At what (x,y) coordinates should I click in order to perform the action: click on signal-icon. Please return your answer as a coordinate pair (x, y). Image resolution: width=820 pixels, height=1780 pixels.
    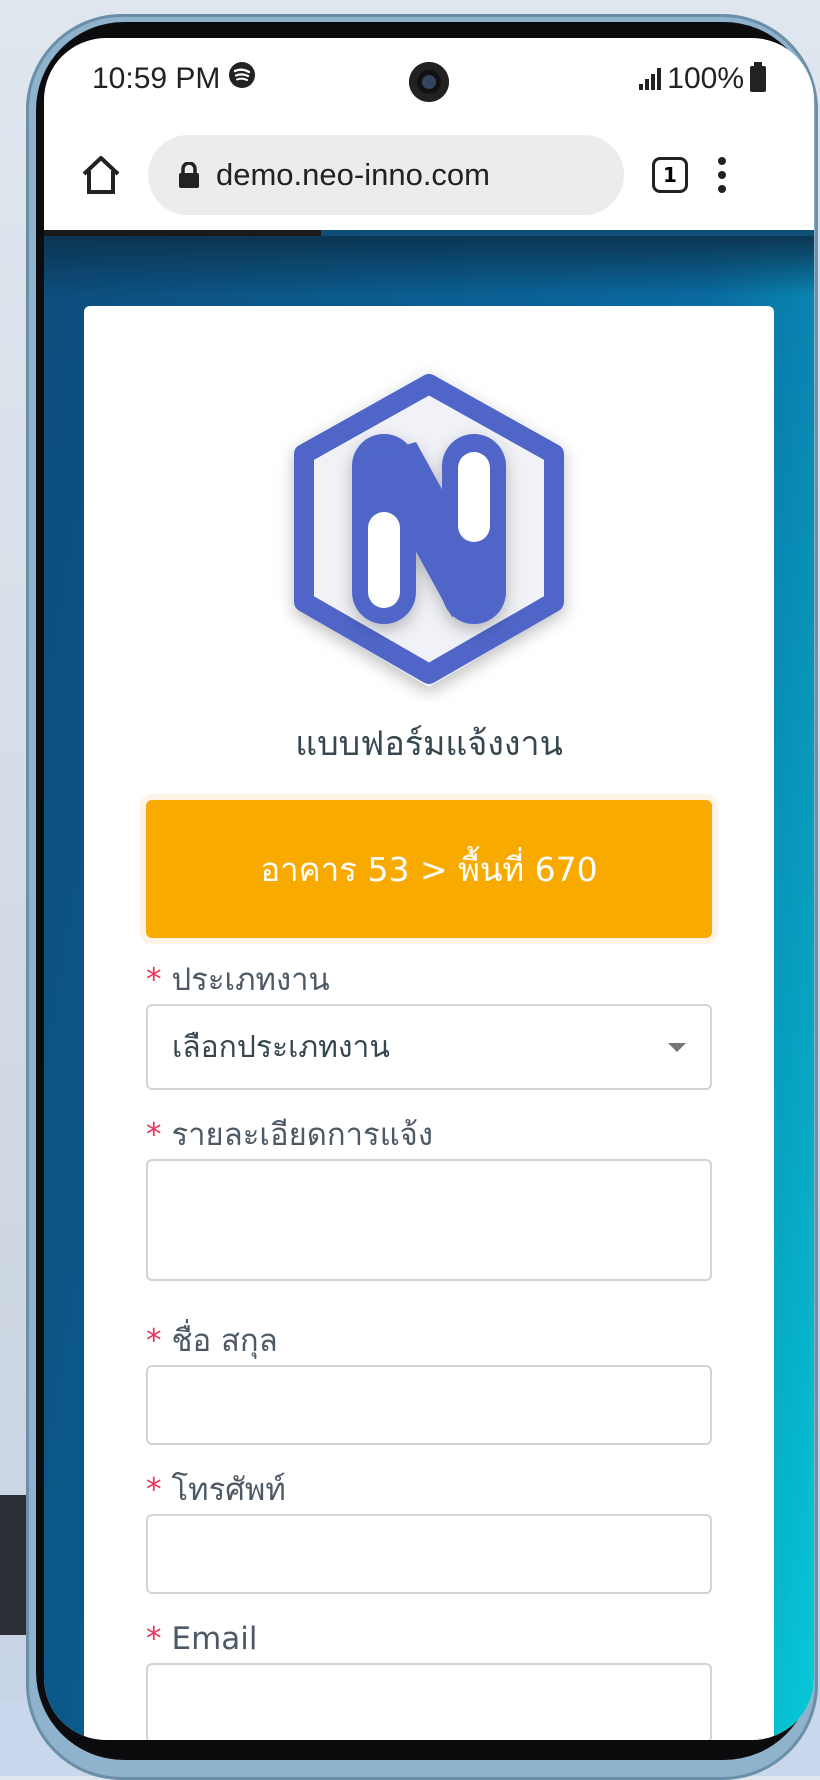
    Looking at the image, I should click on (650, 79).